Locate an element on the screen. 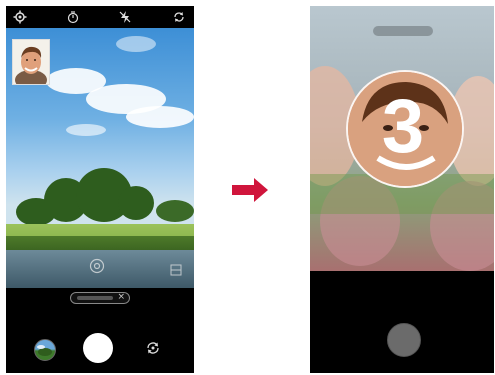  settings-icon is located at coordinates (20, 17).